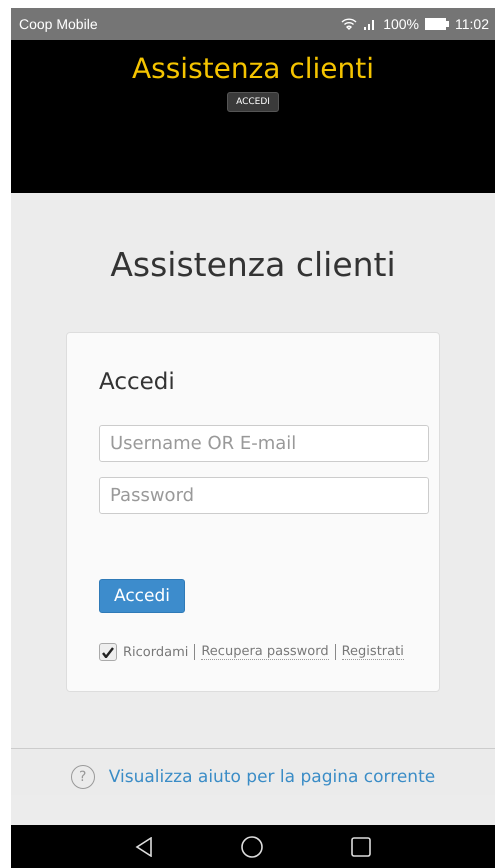  I want to click on clock-time: 11:02, so click(472, 24).